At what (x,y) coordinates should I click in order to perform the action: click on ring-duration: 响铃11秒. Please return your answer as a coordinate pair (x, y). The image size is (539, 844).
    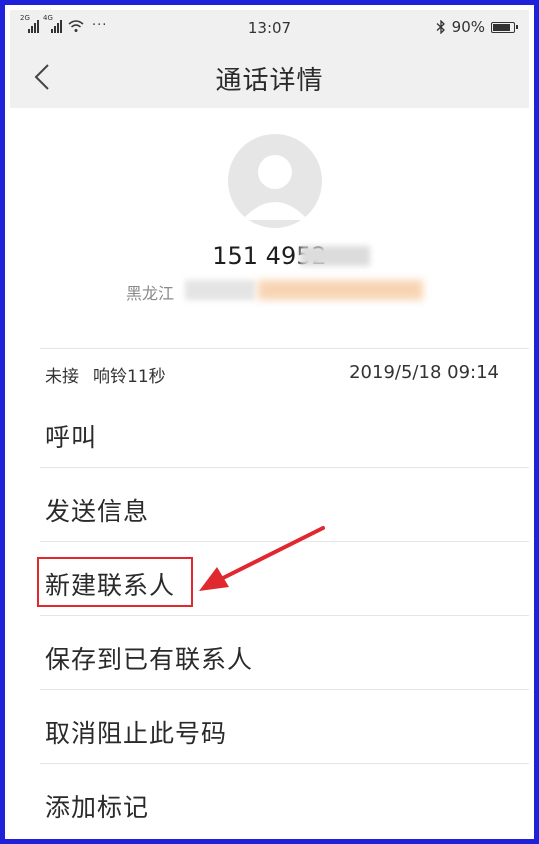
    Looking at the image, I should click on (129, 377).